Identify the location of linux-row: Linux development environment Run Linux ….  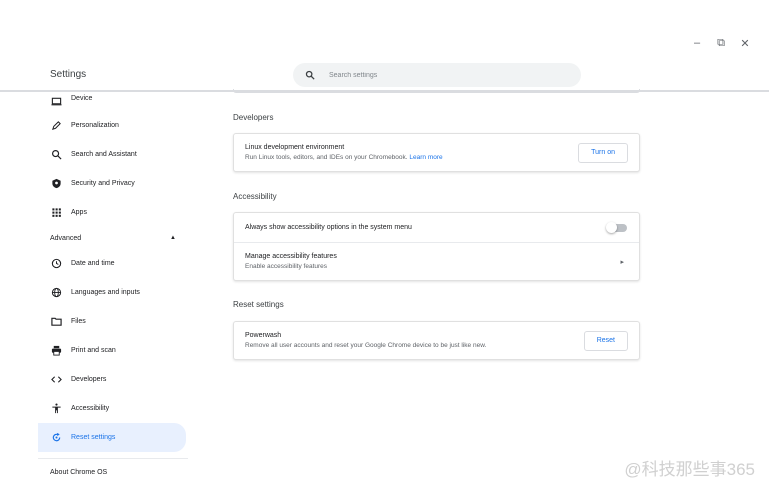
(436, 152).